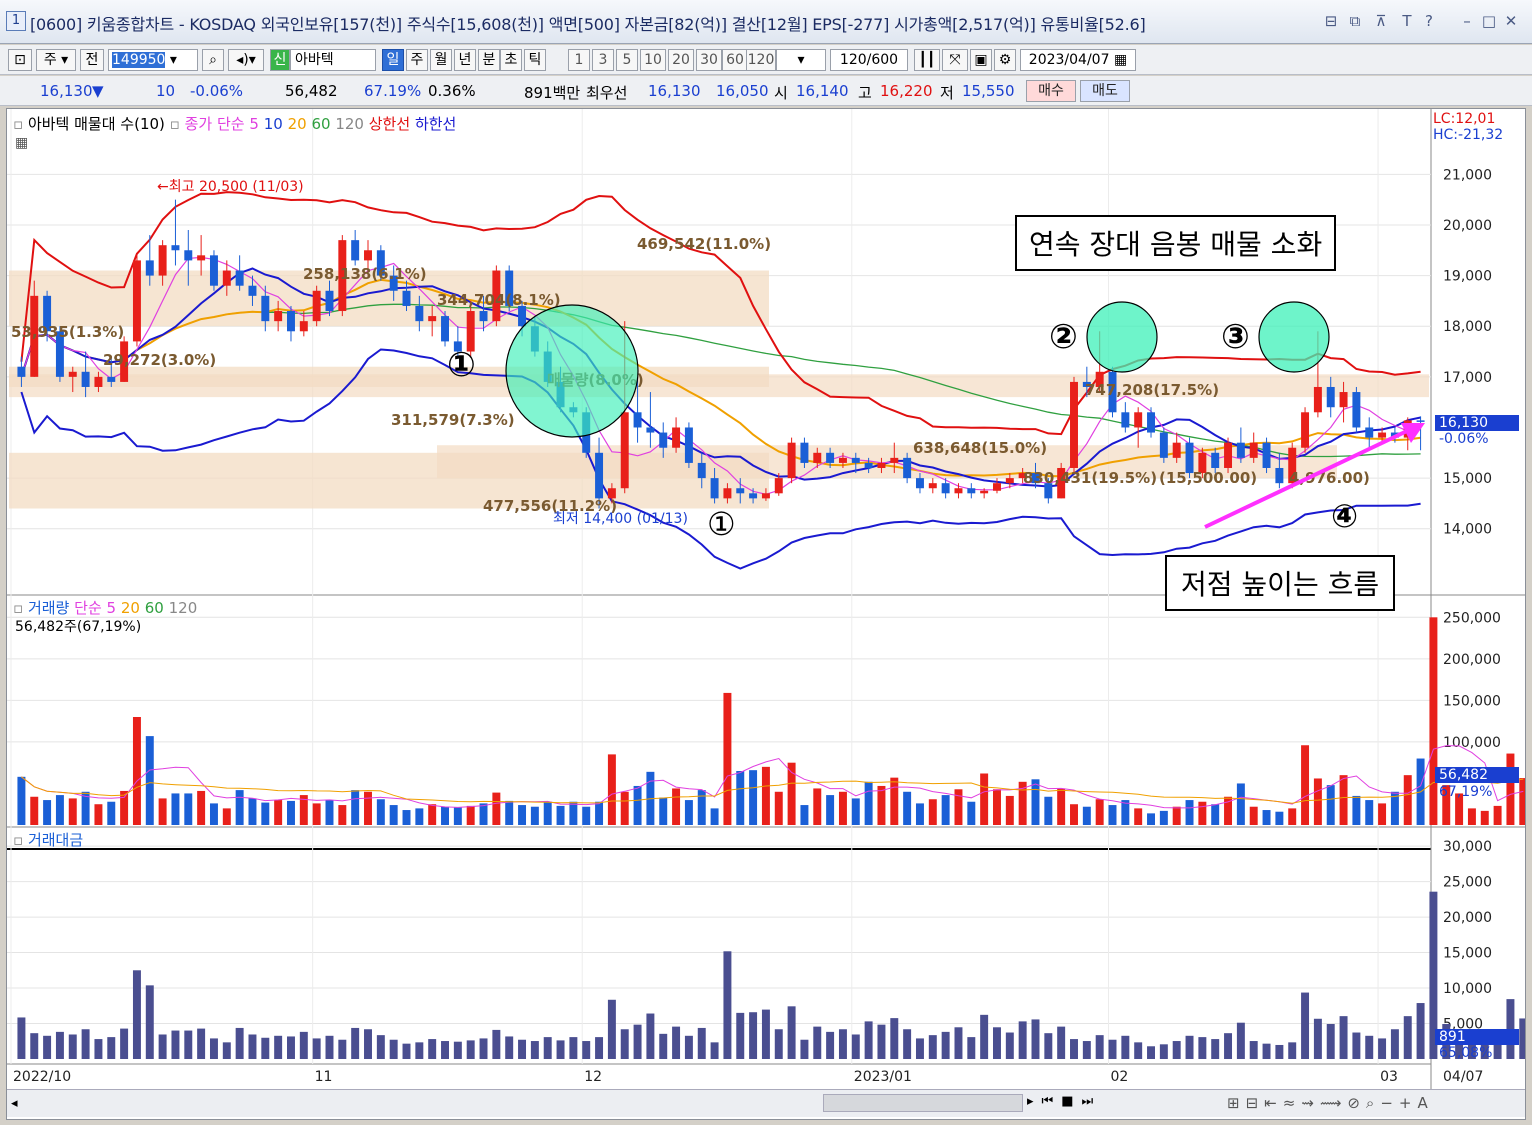 The height and width of the screenshot is (1125, 1532). What do you see at coordinates (1464, 439) in the screenshot?
I see `current-pct-tag: -0.06%` at bounding box center [1464, 439].